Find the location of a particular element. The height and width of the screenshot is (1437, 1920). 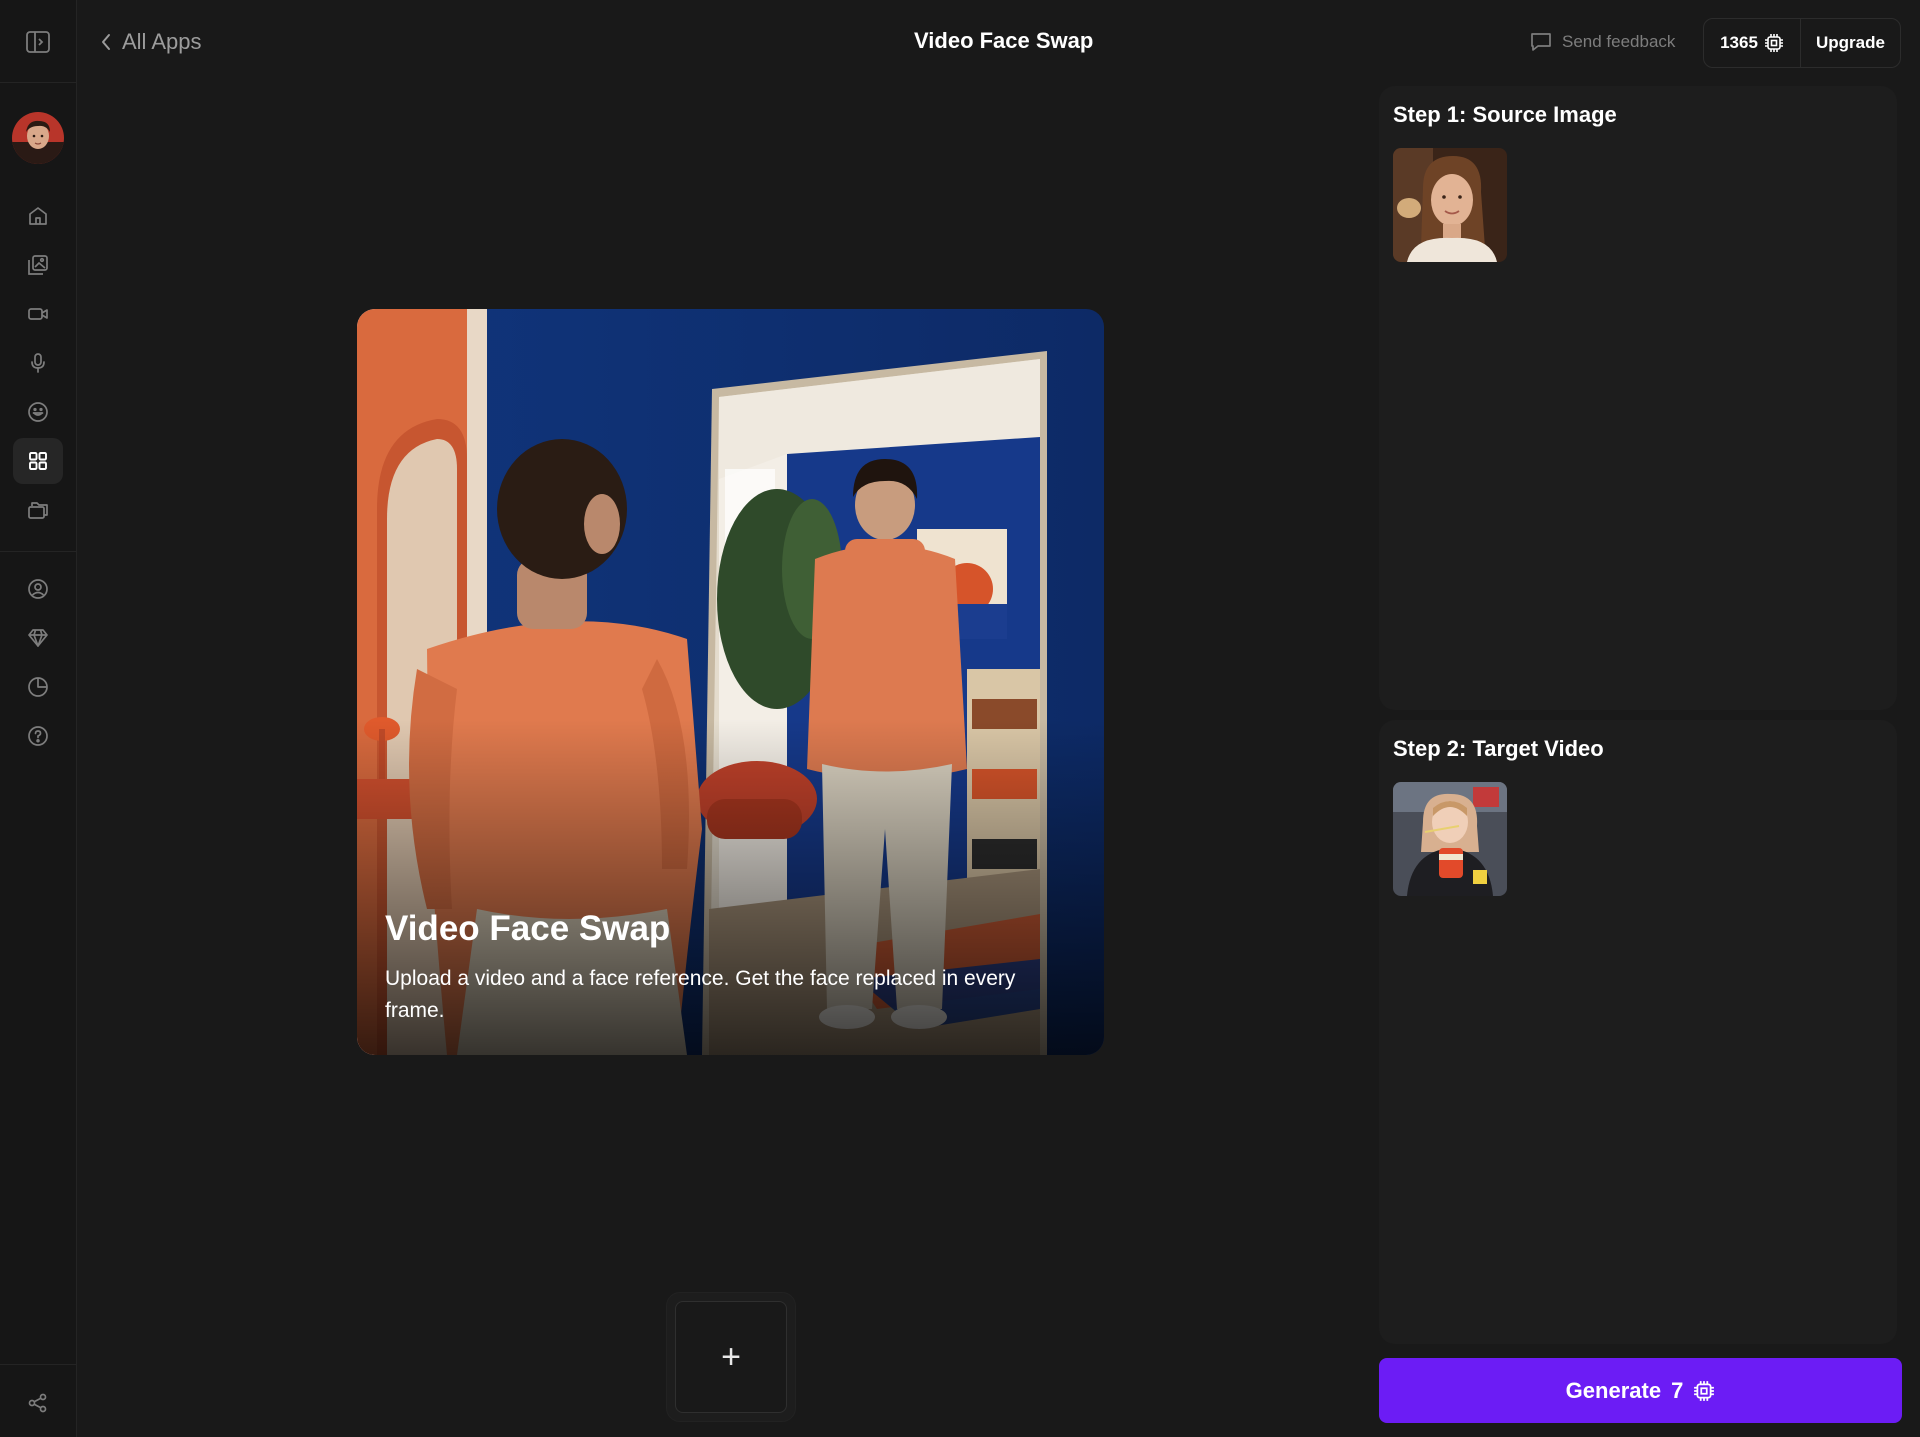

sidebar-toggle-icon is located at coordinates (38, 42).